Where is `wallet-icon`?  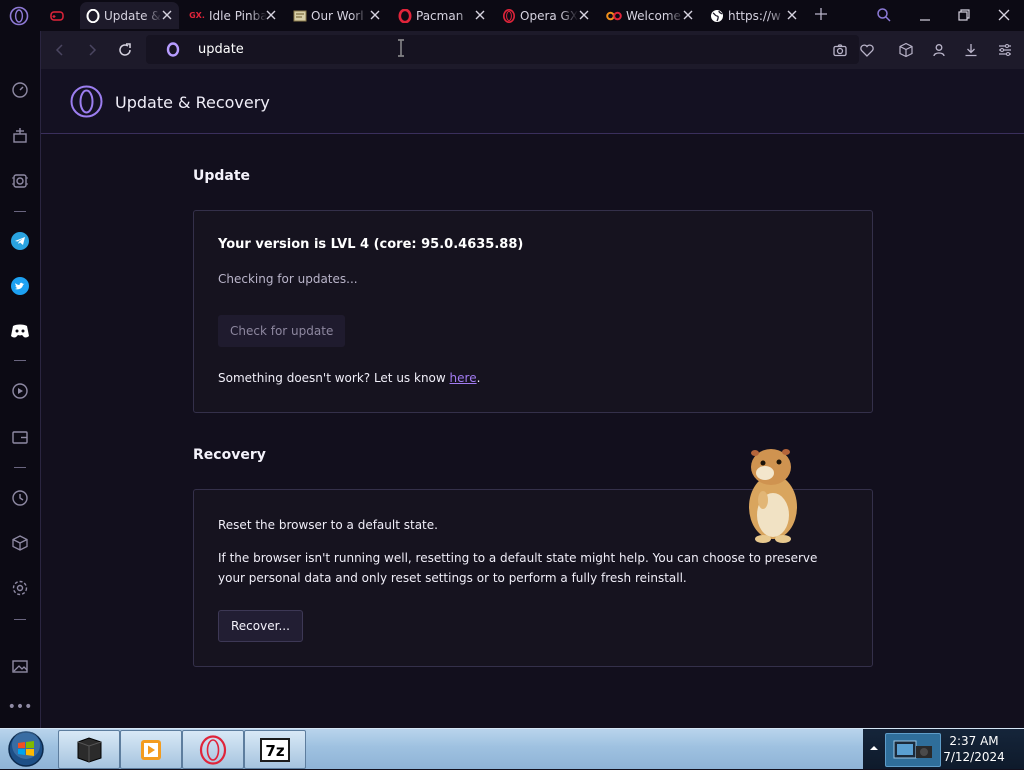 wallet-icon is located at coordinates (20, 437).